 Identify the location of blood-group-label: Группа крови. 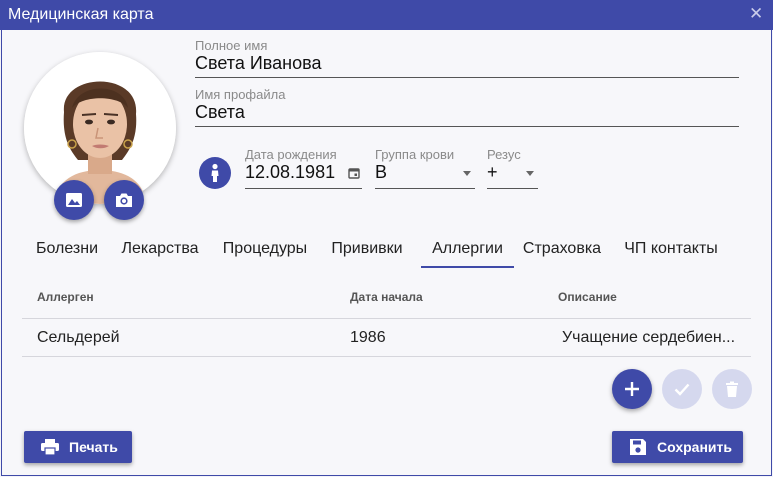
(415, 154).